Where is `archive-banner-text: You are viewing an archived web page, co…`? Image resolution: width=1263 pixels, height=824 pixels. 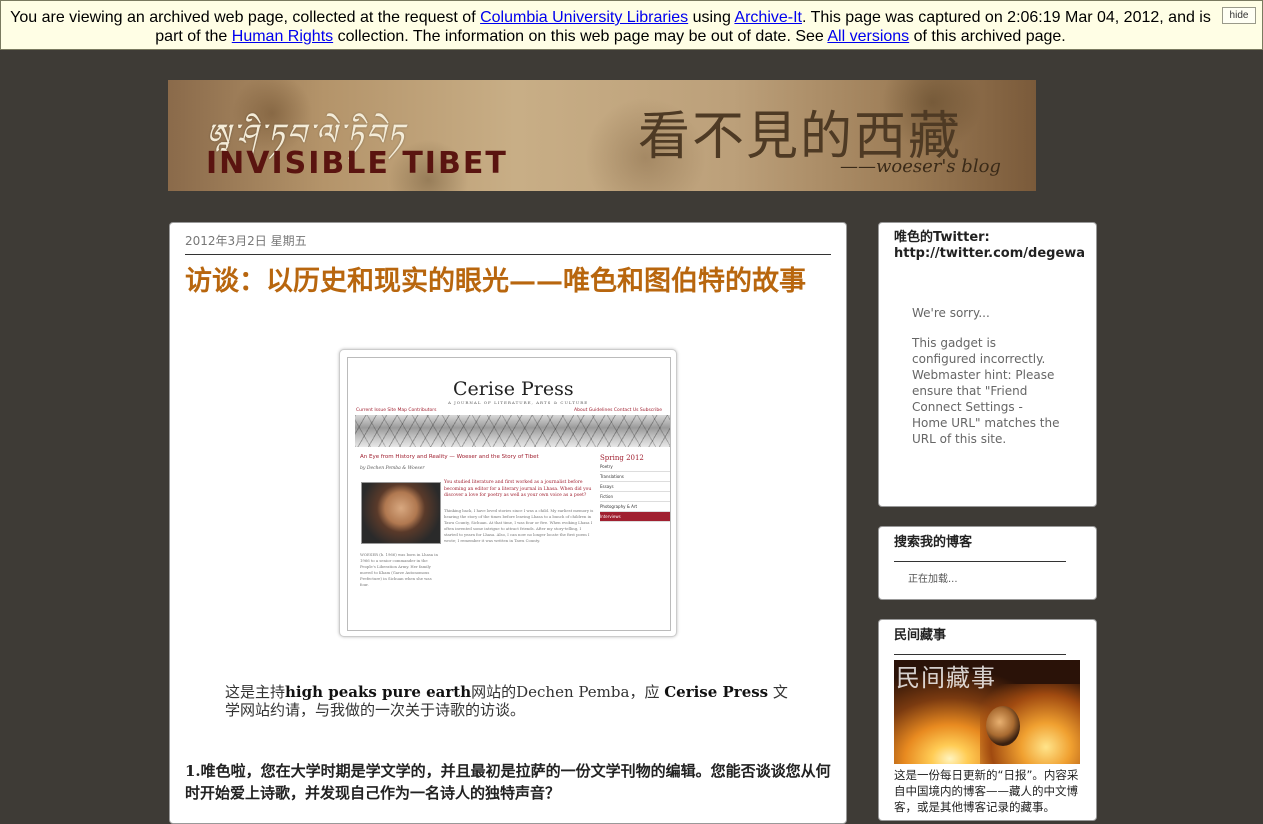
archive-banner-text: You are viewing an archived web page, co… is located at coordinates (610, 27).